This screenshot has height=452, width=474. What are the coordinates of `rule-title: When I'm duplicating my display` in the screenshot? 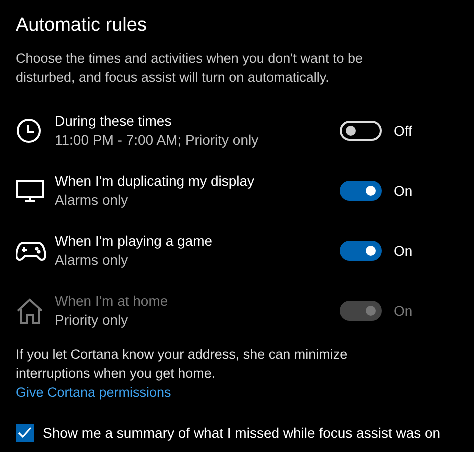 It's located at (155, 181).